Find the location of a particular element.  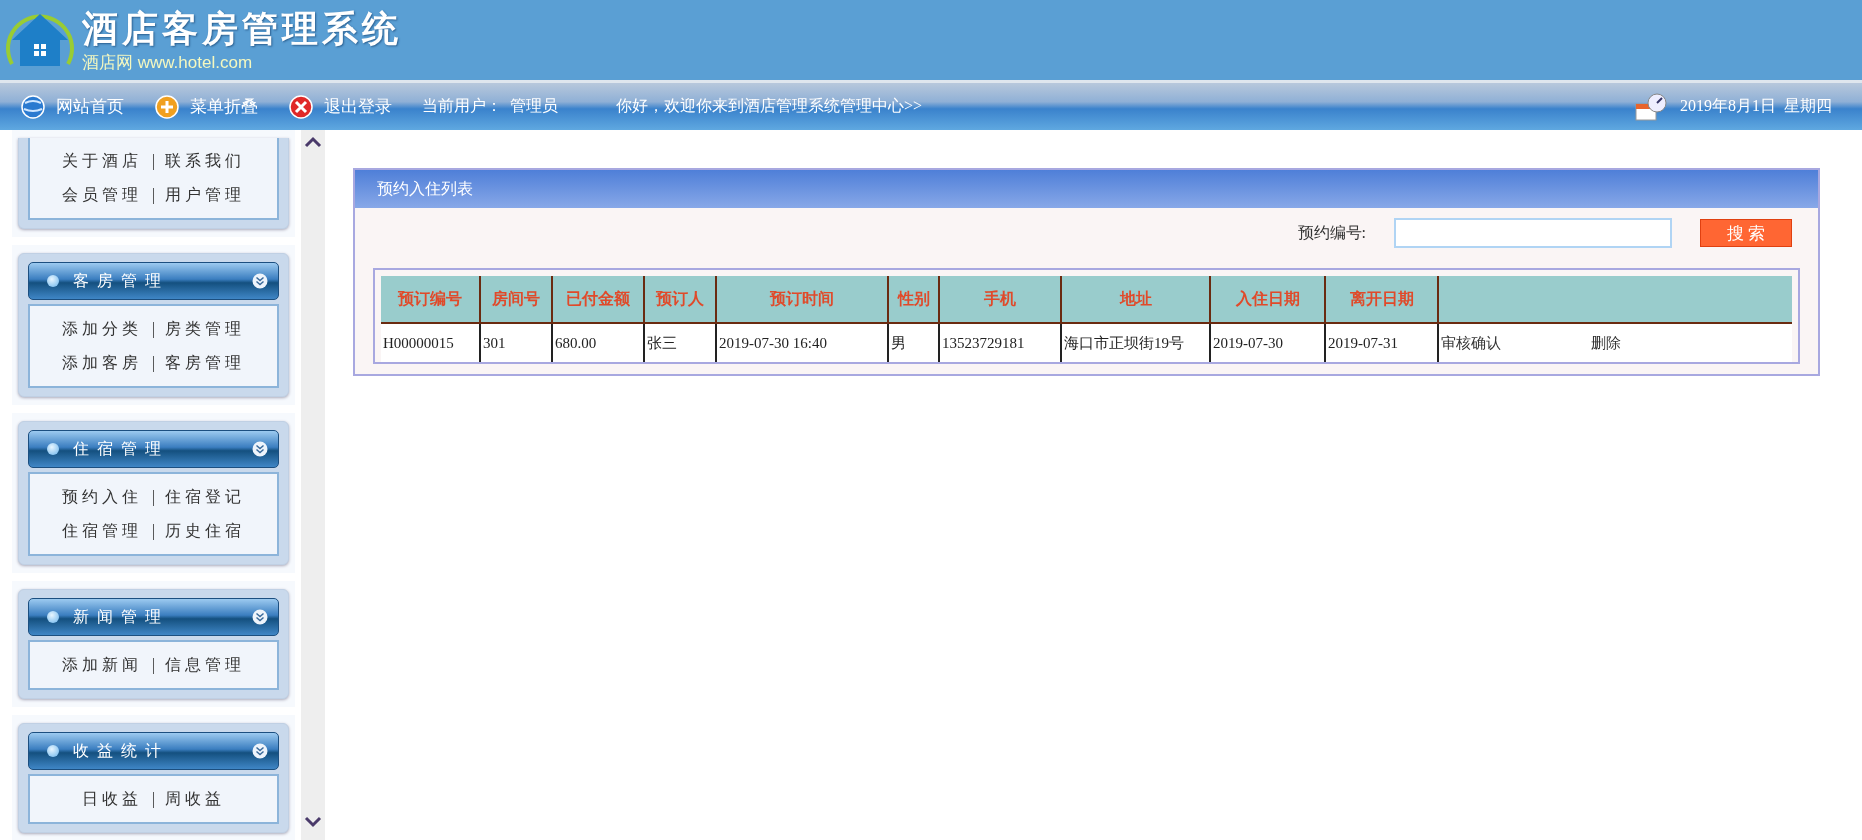

table-cell: 海口市正坝街19号 is located at coordinates (1135, 342).